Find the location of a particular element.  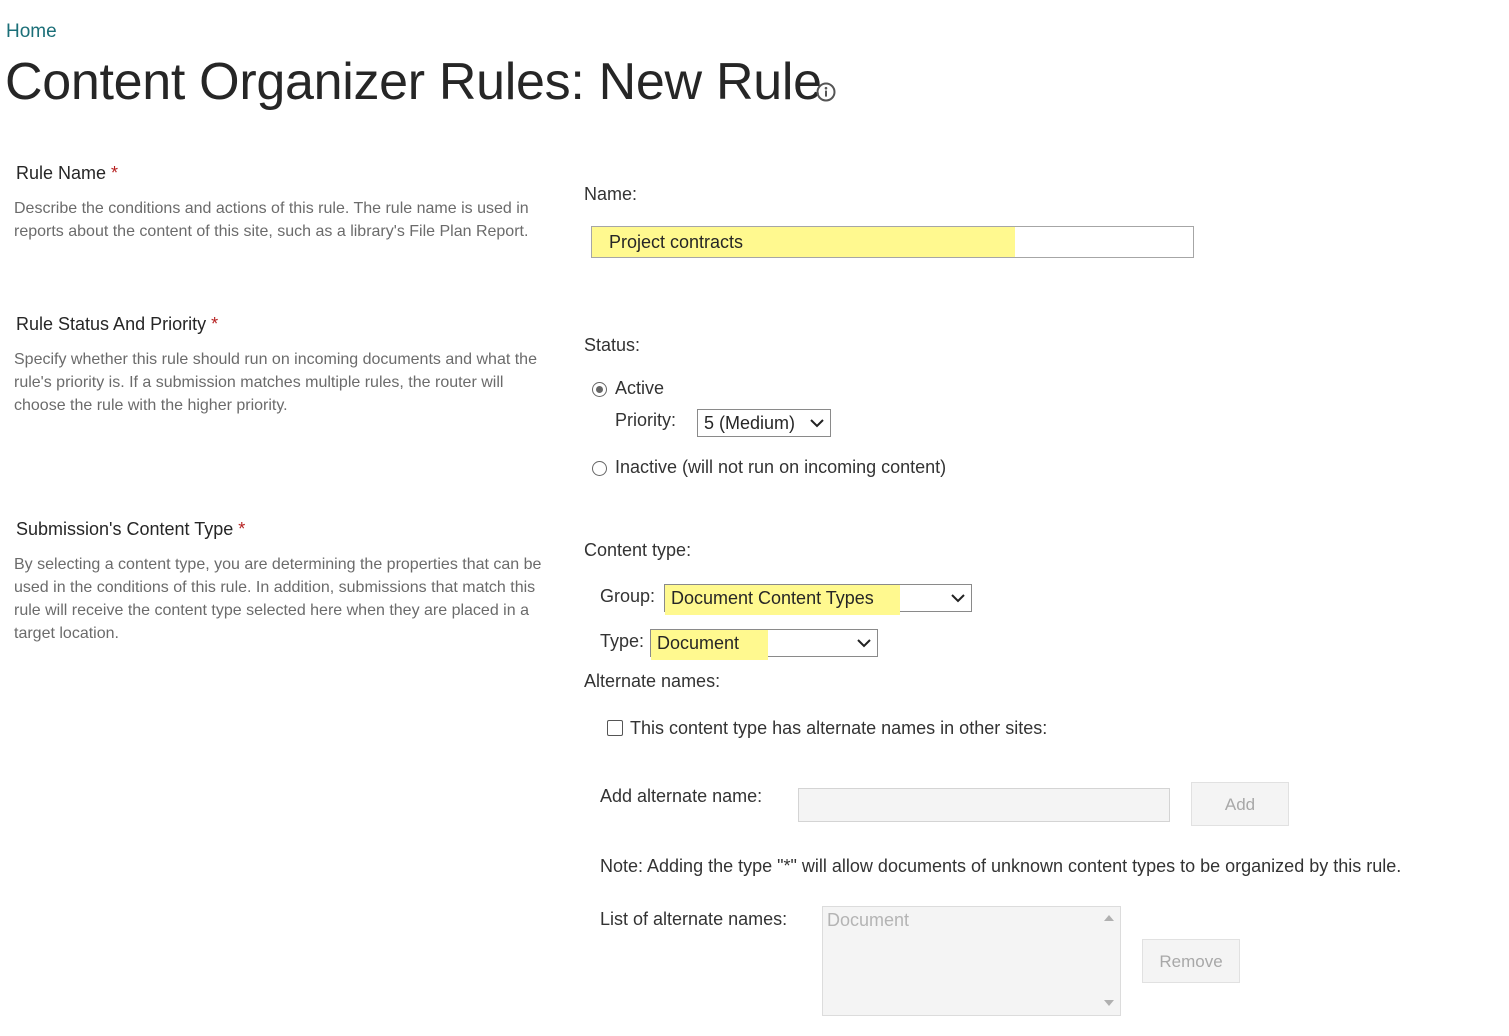

add-button: Add is located at coordinates (1240, 804).